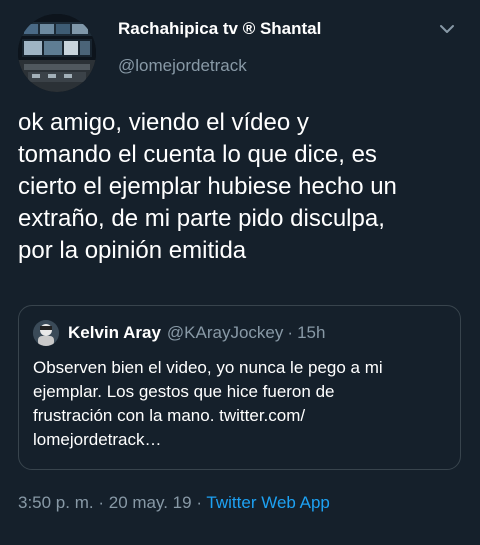 The width and height of the screenshot is (480, 545). Describe the element at coordinates (150, 502) in the screenshot. I see `tweet-date: 20 may. 19` at that location.